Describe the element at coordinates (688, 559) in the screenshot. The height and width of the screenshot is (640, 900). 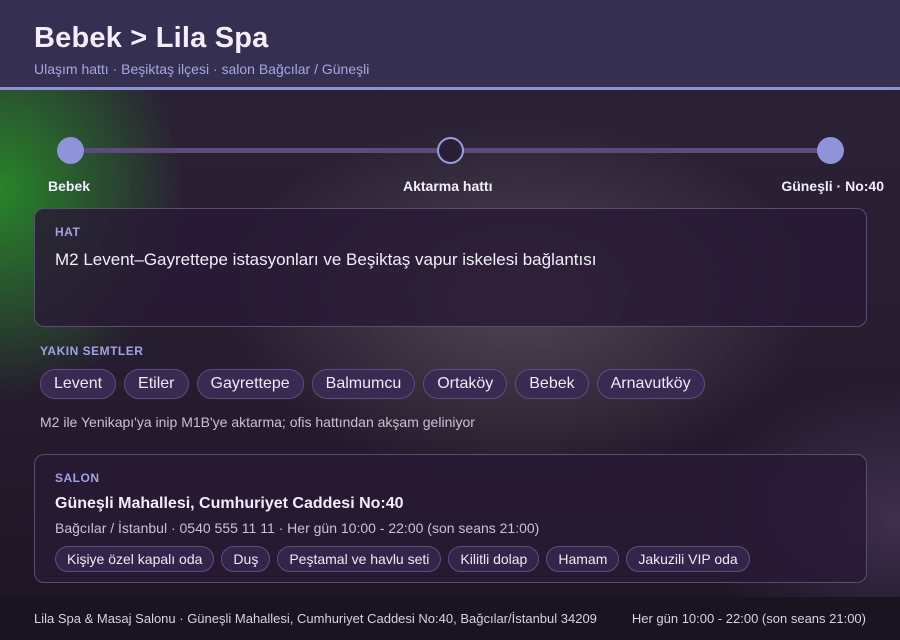
I see `amenity-tag: Jakuzili VIP oda` at that location.